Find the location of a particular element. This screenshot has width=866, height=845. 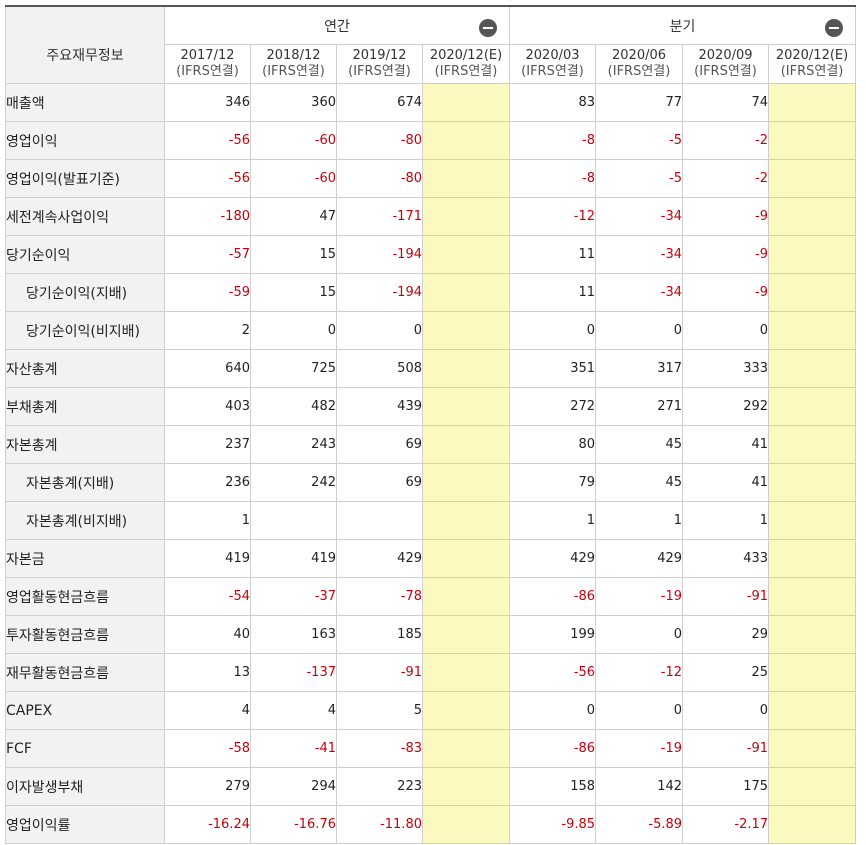

period-date: 2020/09 is located at coordinates (725, 55).